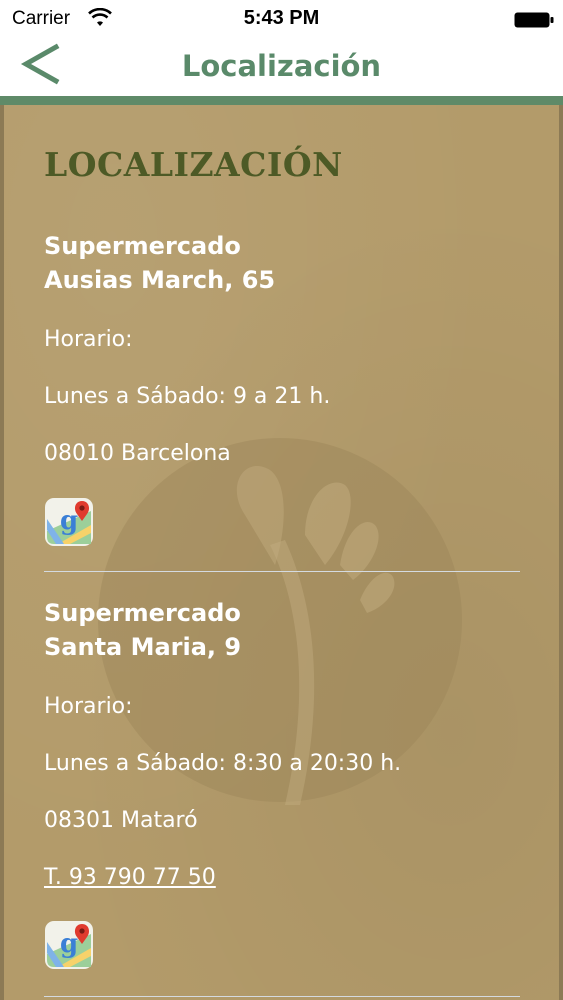 This screenshot has width=563, height=1000. I want to click on address-text: 08301 Mataró, so click(121, 820).